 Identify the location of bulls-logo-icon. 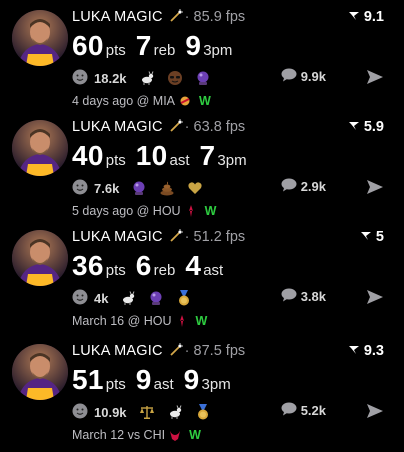
(175, 435).